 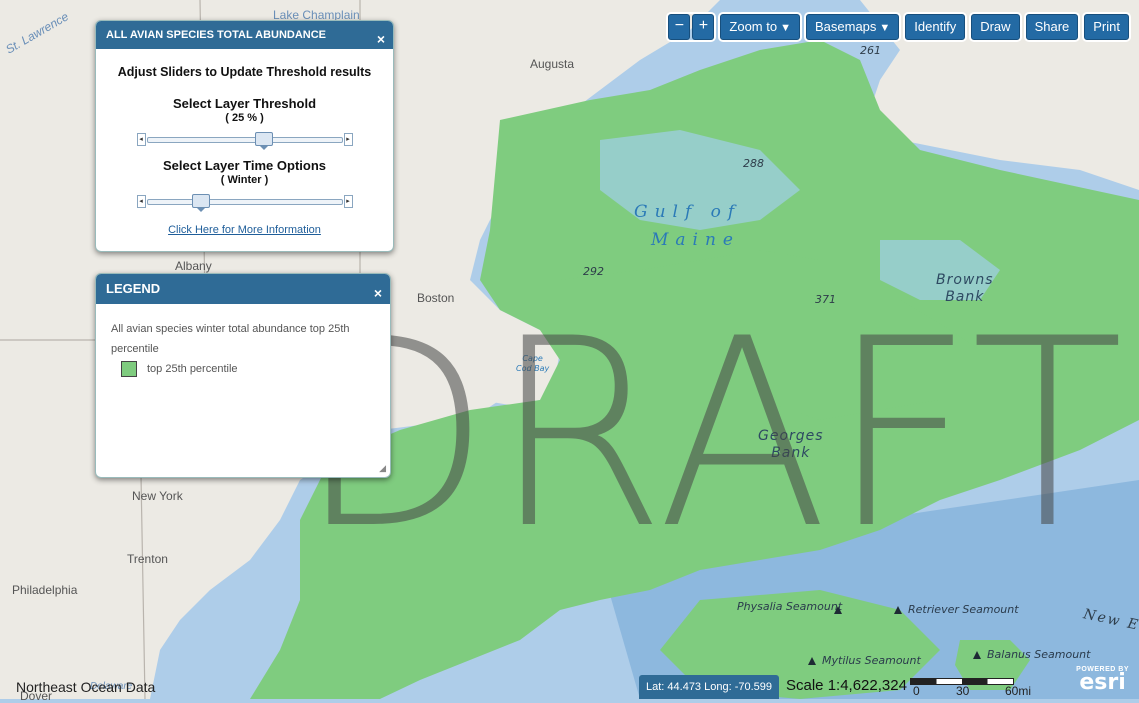 What do you see at coordinates (244, 118) in the screenshot?
I see `threshold-value: ( 25 % )` at bounding box center [244, 118].